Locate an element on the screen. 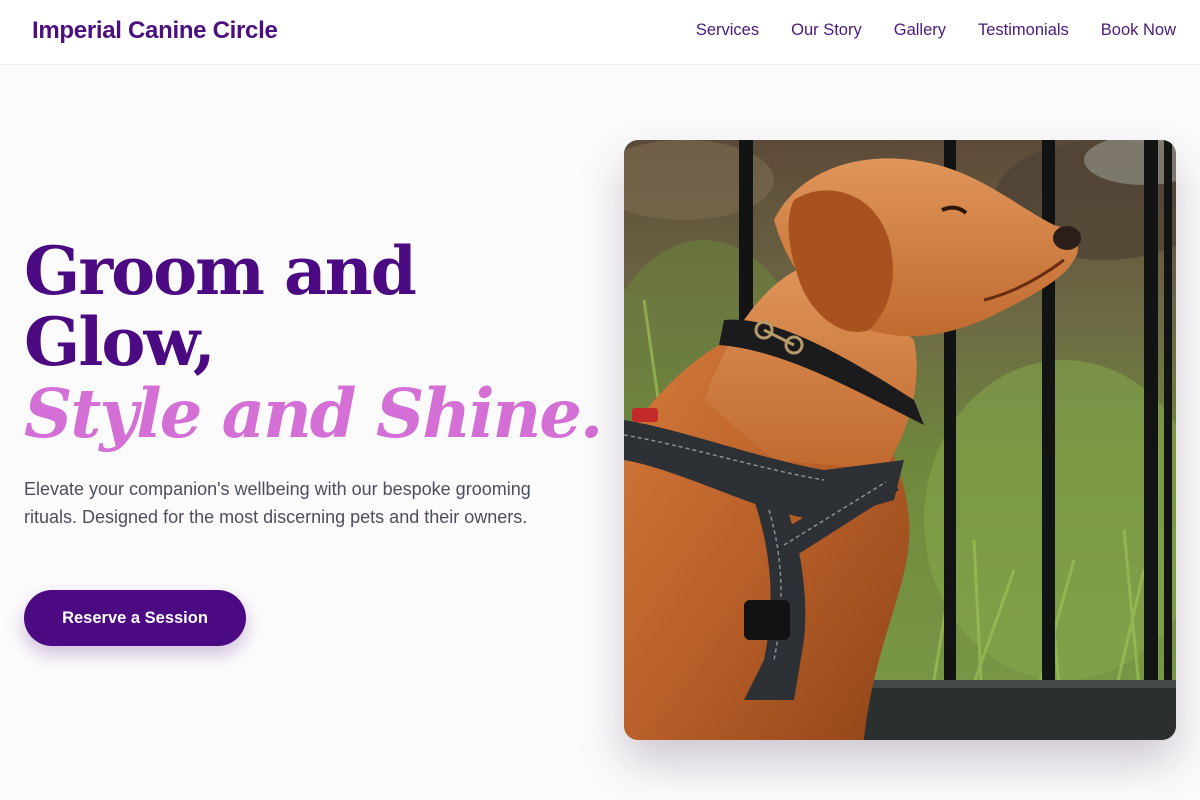 This screenshot has height=800, width=1200. nav-link-gallery: Gallery is located at coordinates (920, 30).